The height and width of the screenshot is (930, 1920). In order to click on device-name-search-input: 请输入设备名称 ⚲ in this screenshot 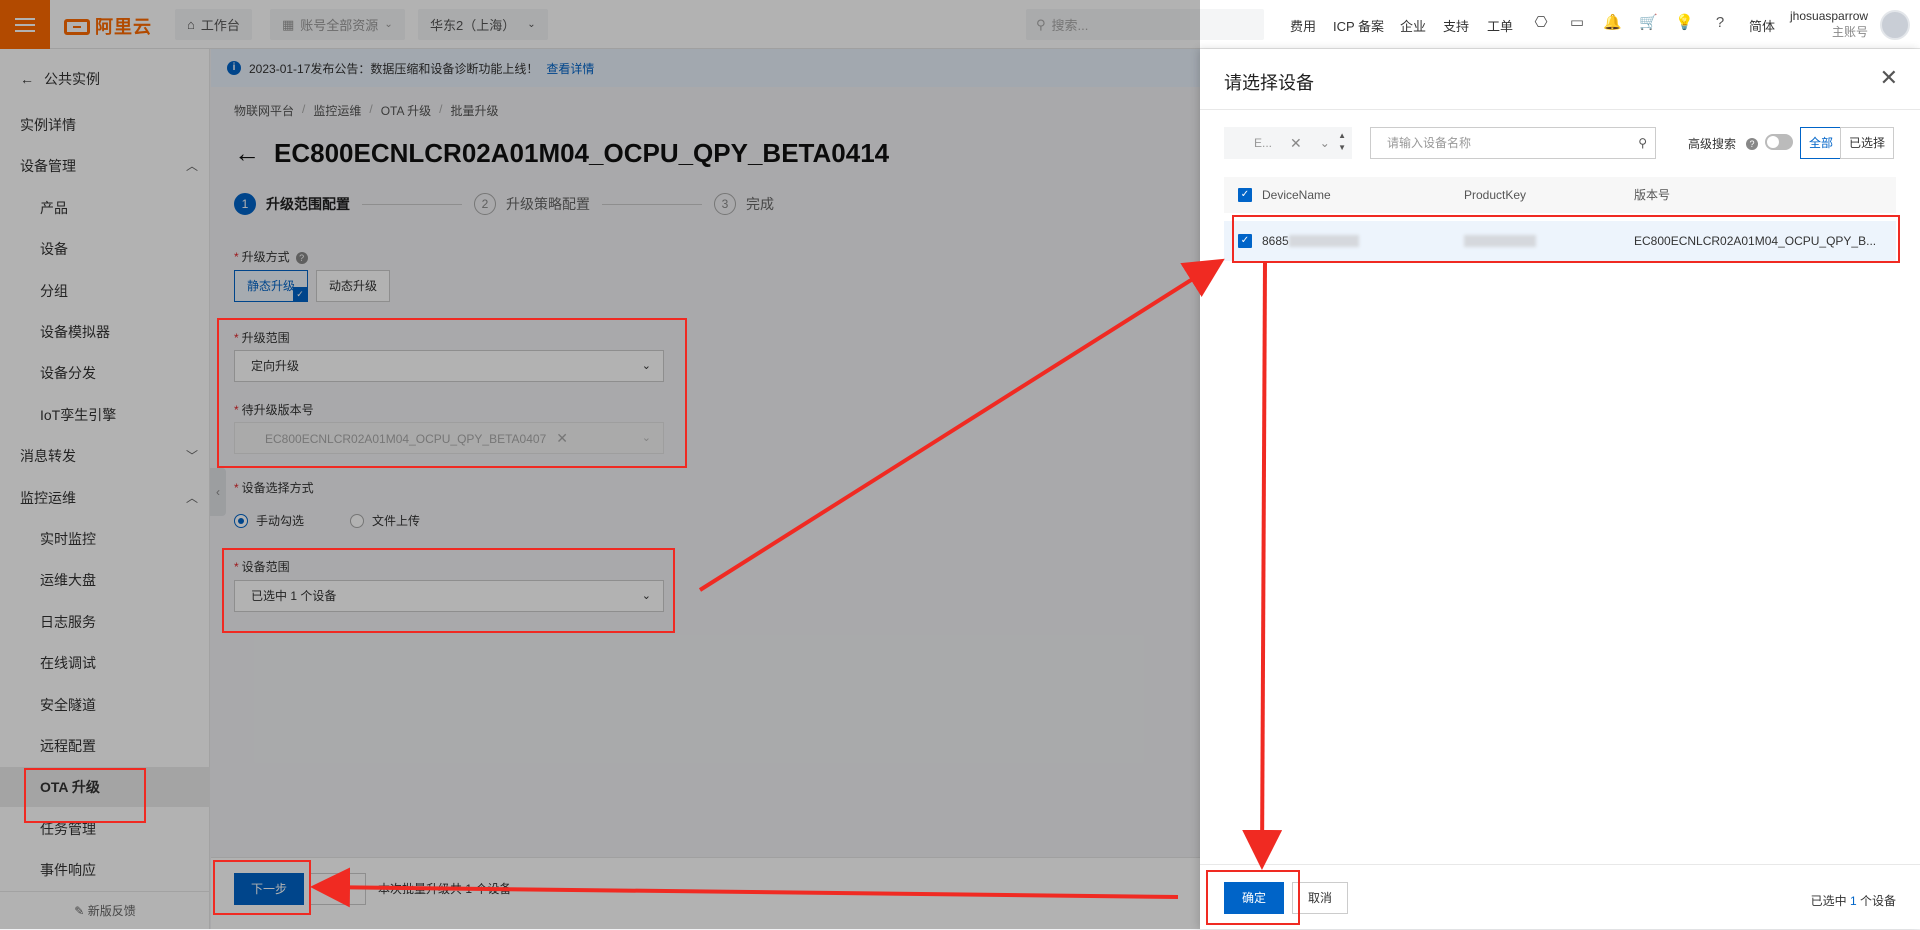, I will do `click(1513, 143)`.